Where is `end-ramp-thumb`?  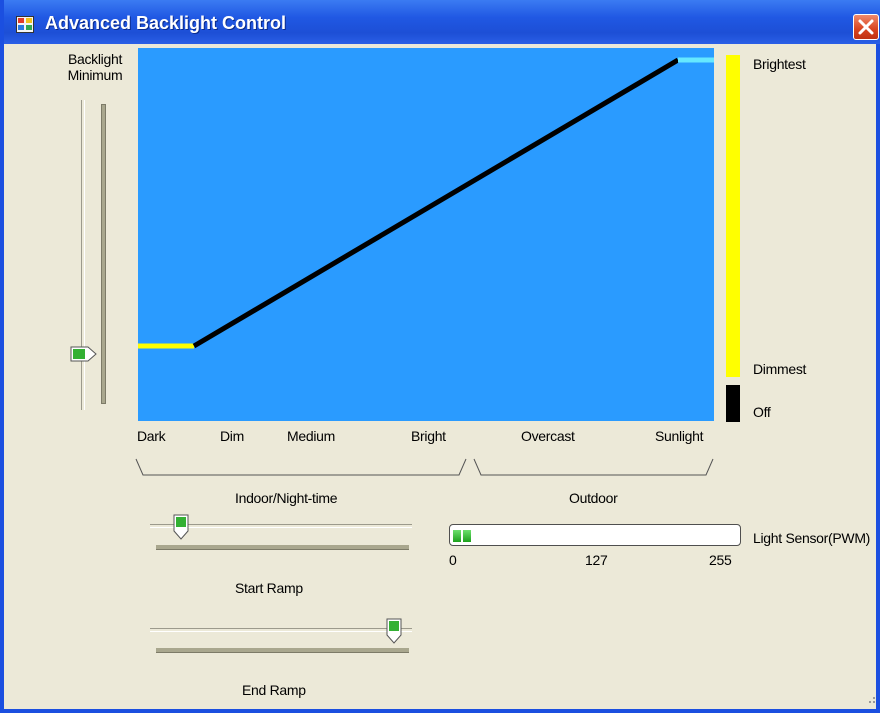 end-ramp-thumb is located at coordinates (394, 631).